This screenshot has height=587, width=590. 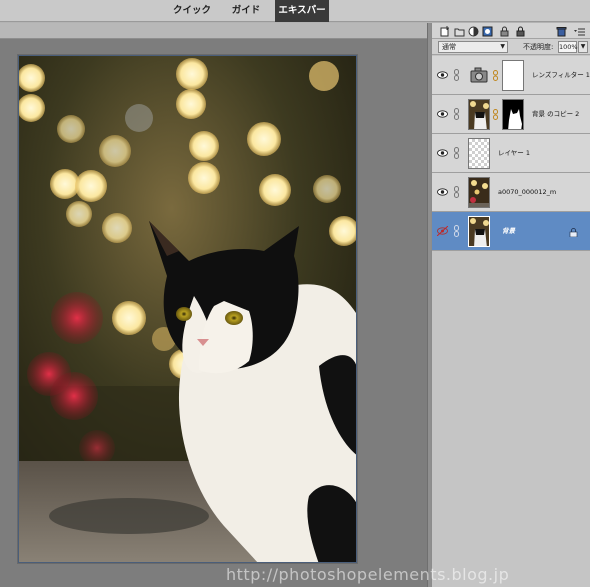 I want to click on new-layer-icon, so click(x=445, y=31).